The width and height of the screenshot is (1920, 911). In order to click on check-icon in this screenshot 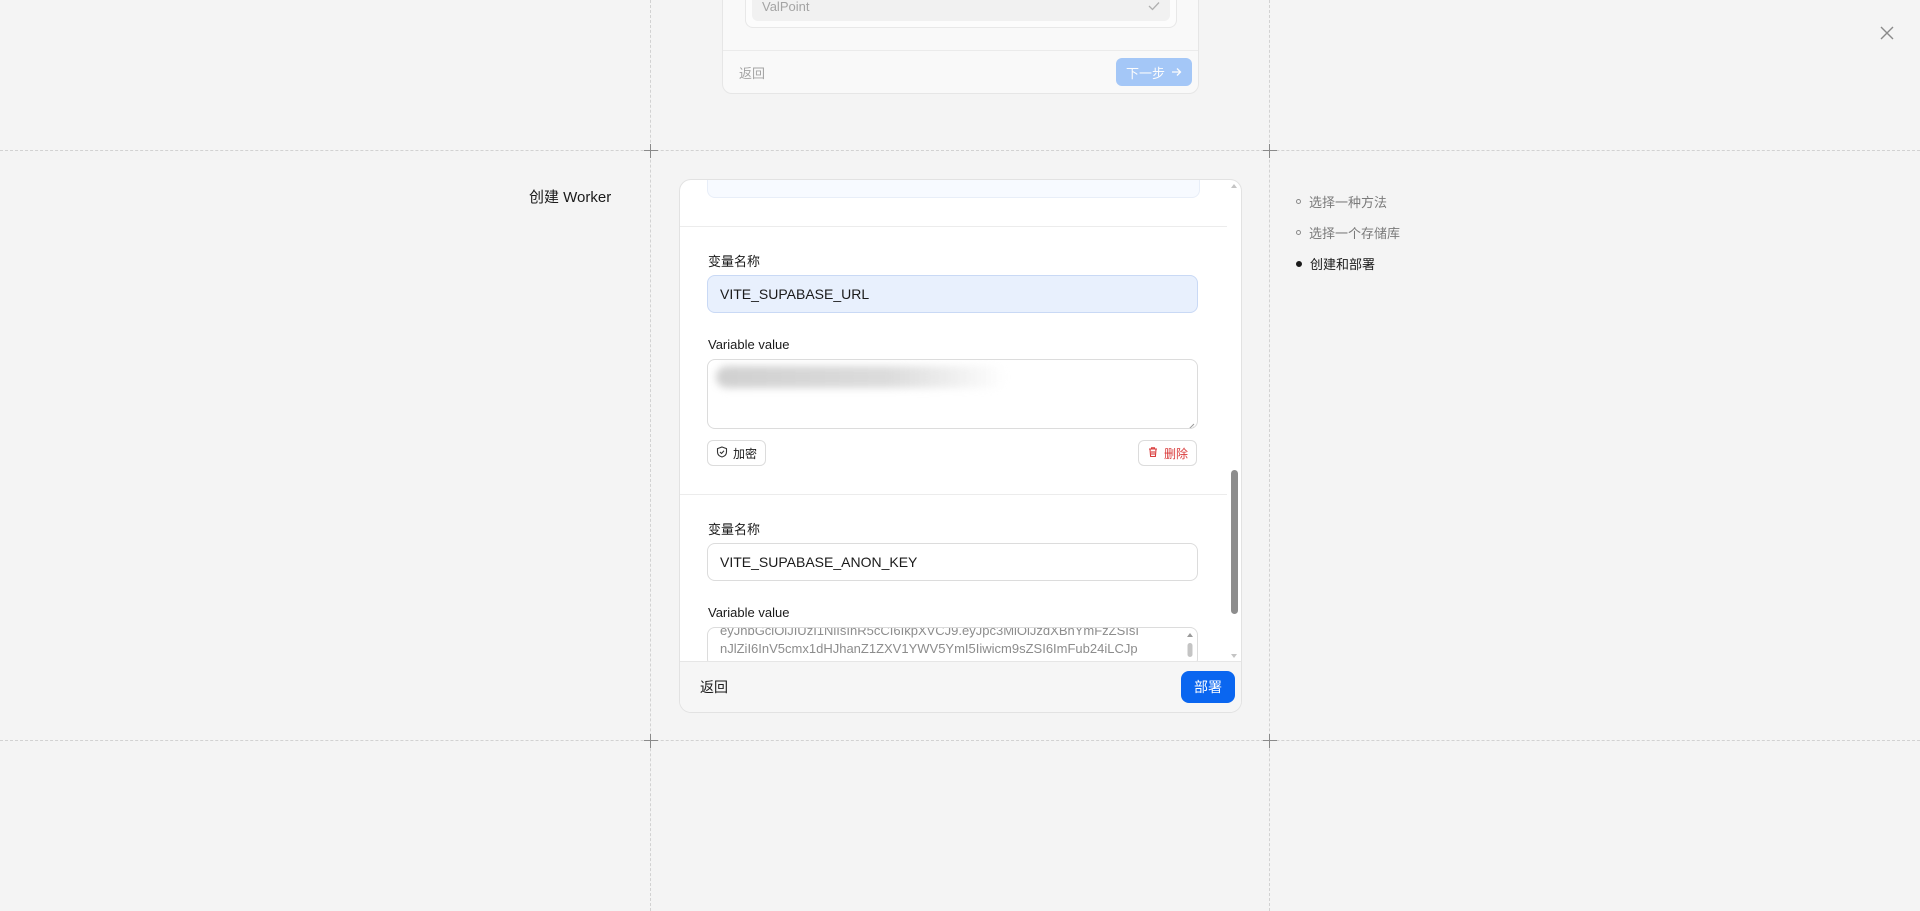, I will do `click(1154, 7)`.